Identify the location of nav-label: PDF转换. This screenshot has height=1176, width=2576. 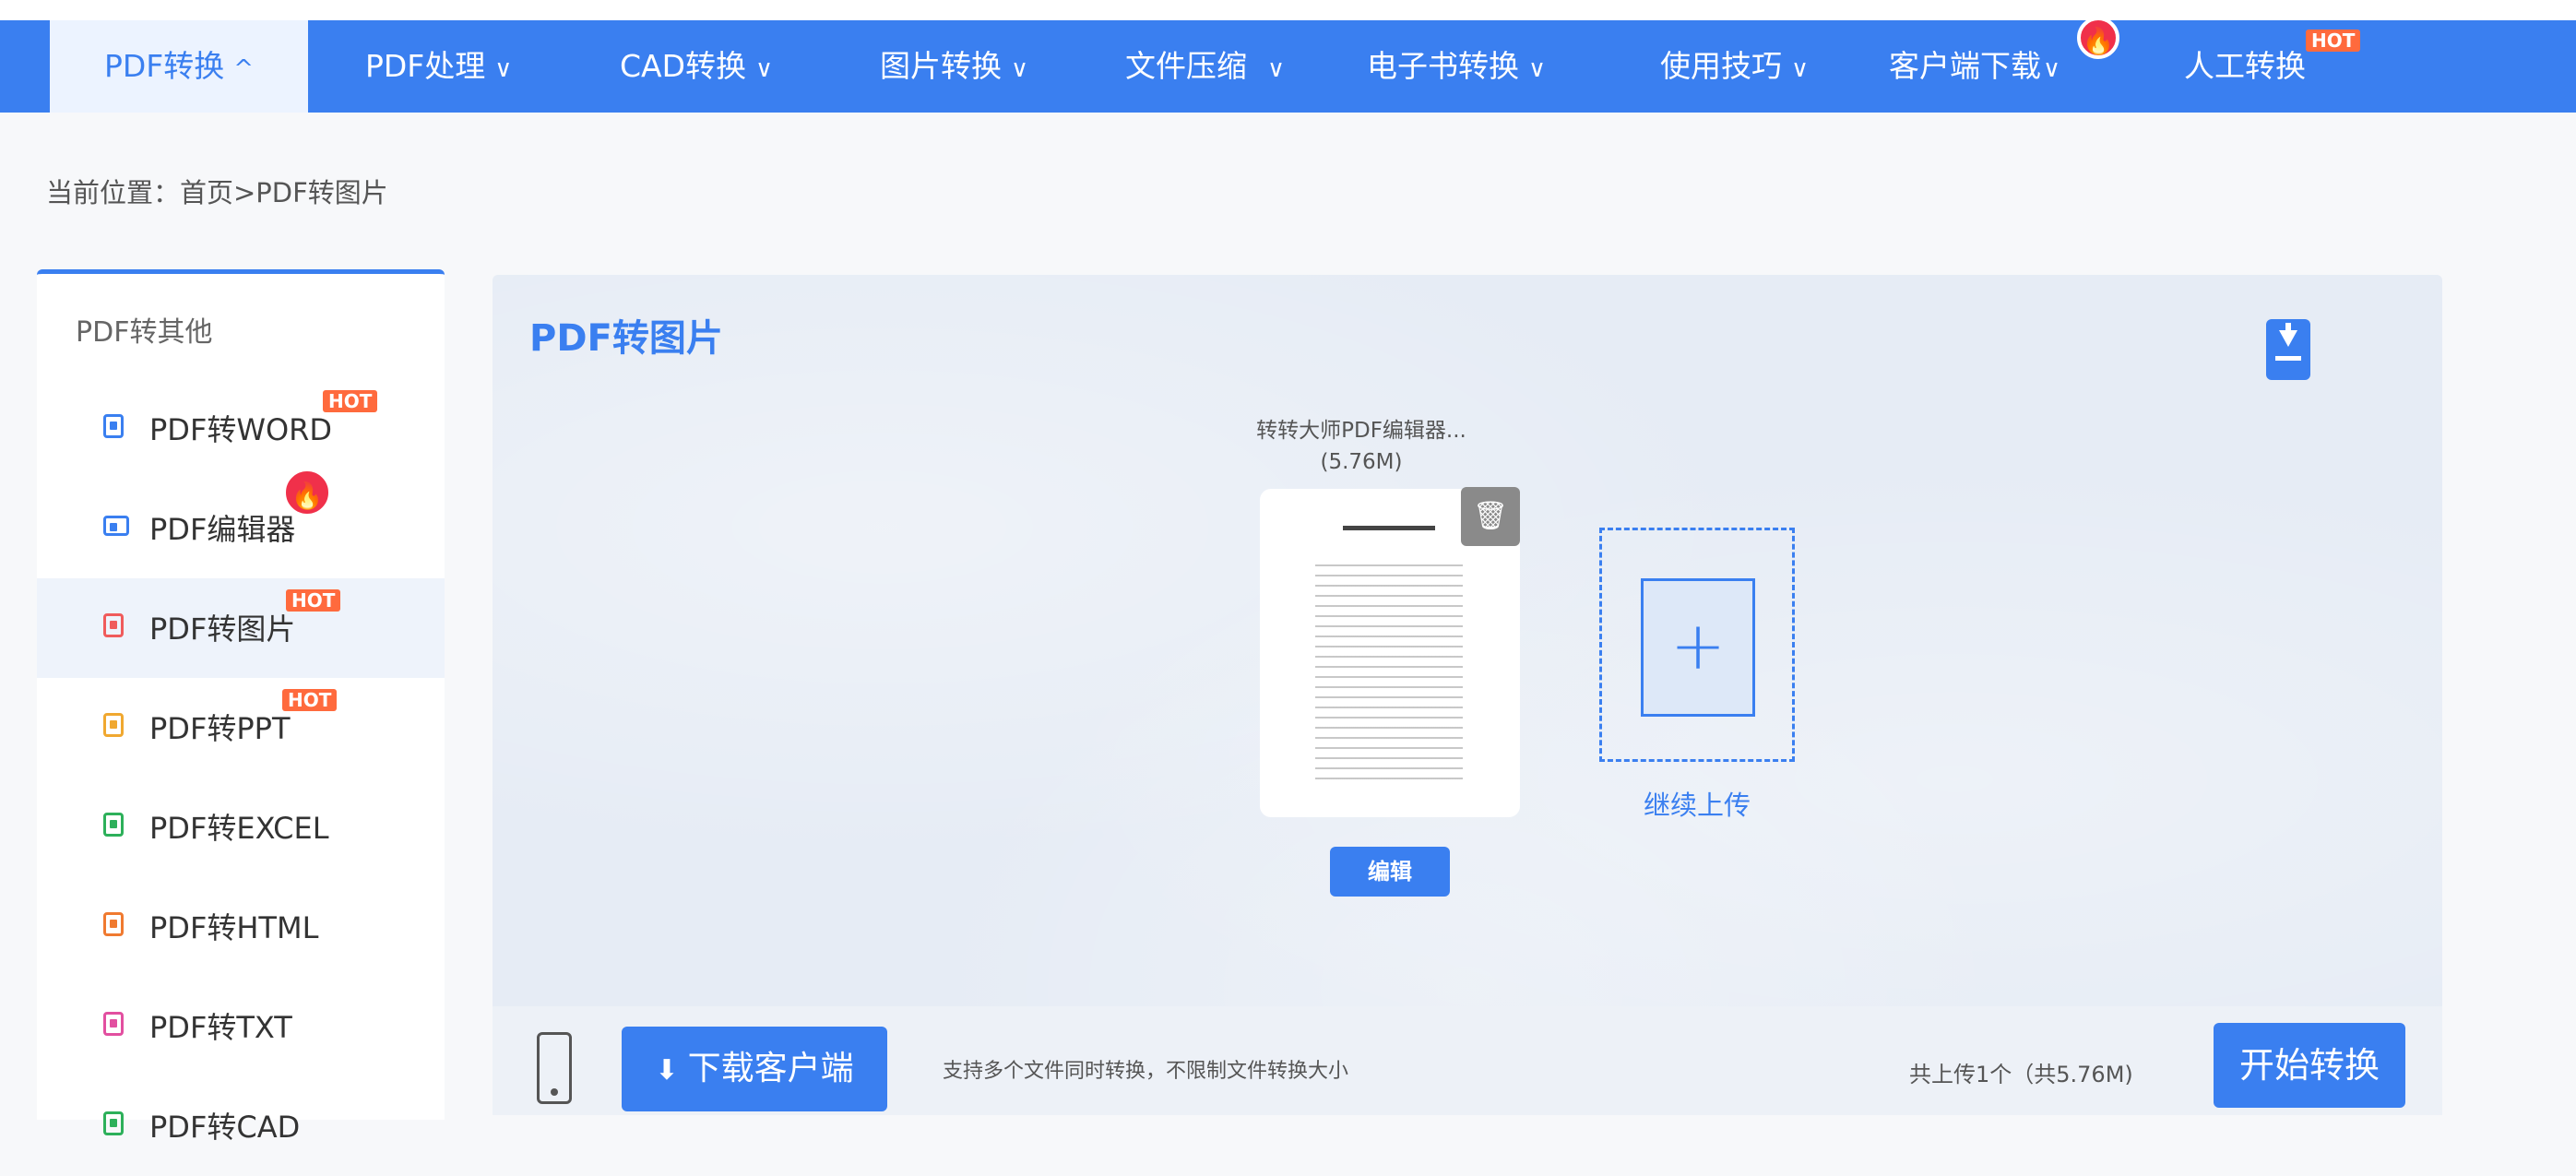
(164, 66).